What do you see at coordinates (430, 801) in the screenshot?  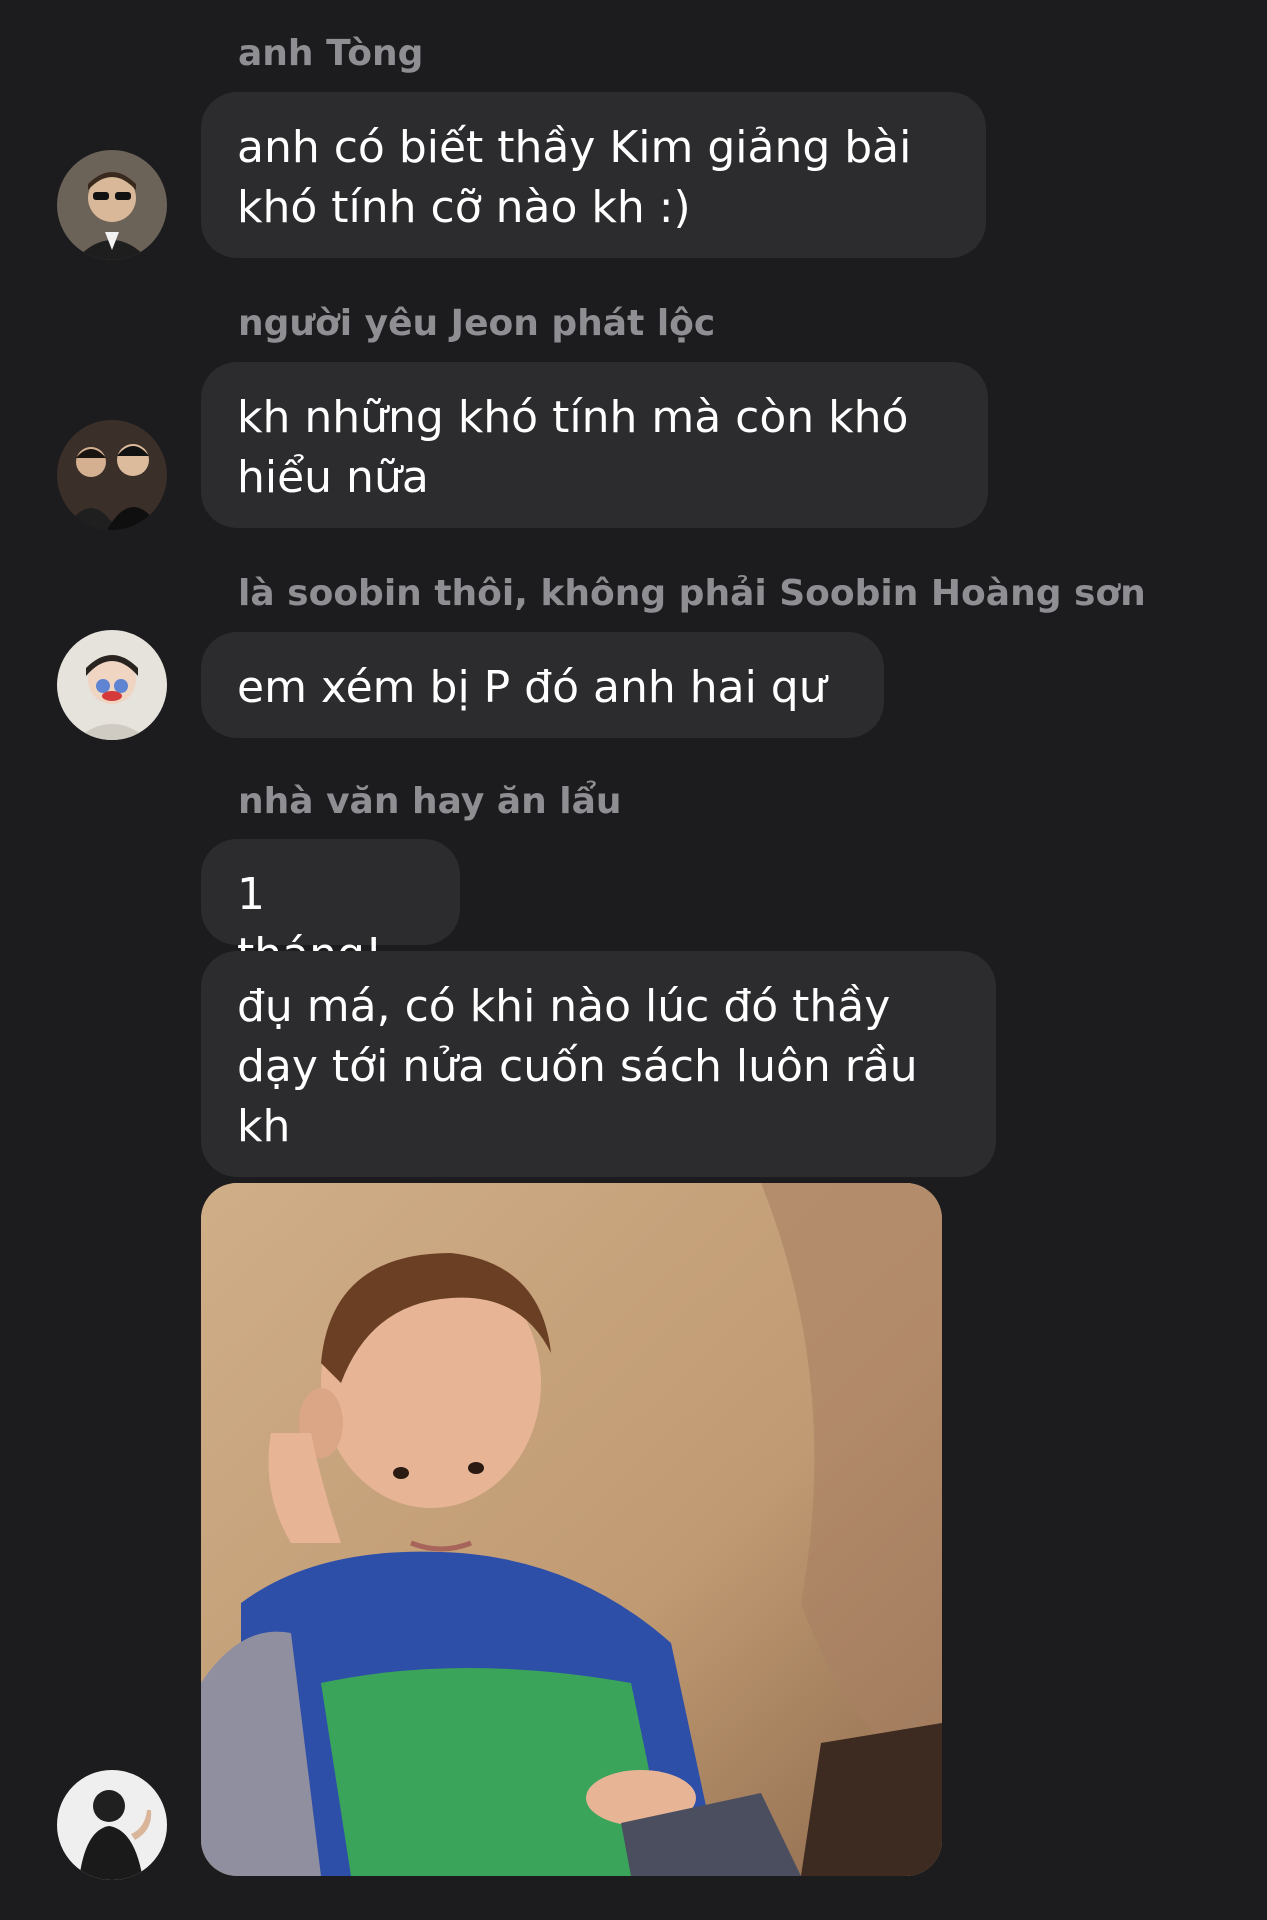 I see `sender-name: nhà văn hay ăn lẩu` at bounding box center [430, 801].